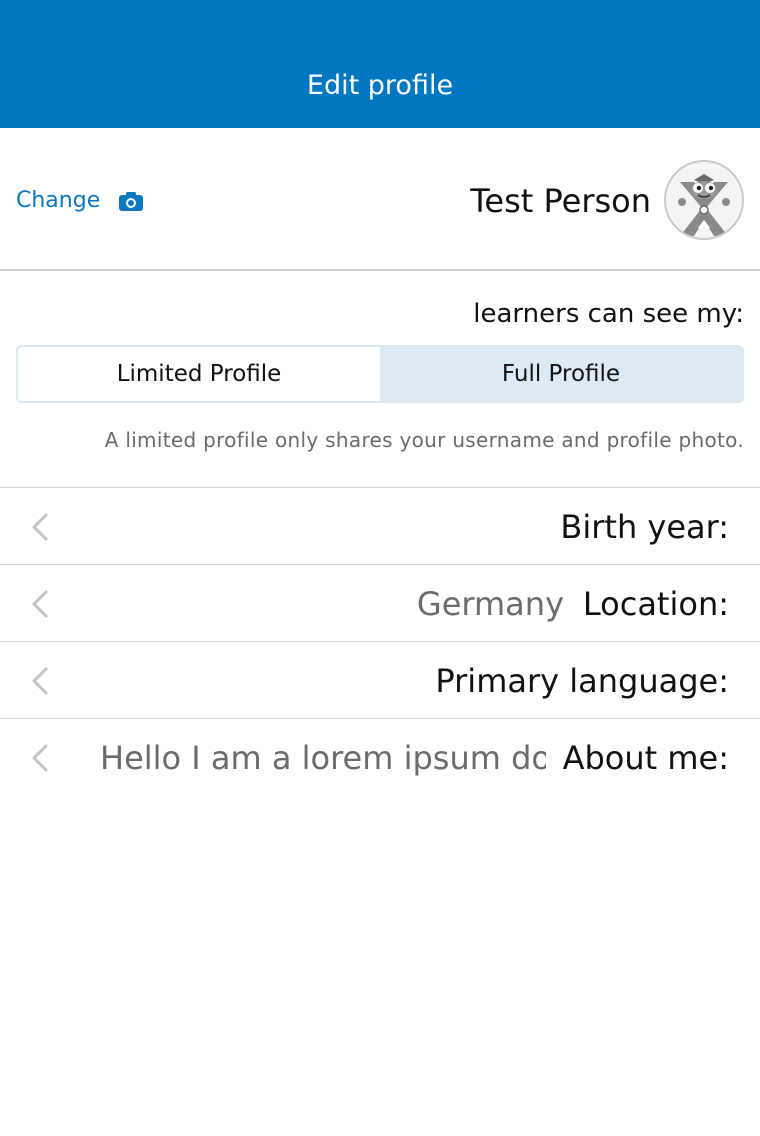 Image resolution: width=760 pixels, height=1136 pixels. What do you see at coordinates (131, 201) in the screenshot?
I see `camera-icon` at bounding box center [131, 201].